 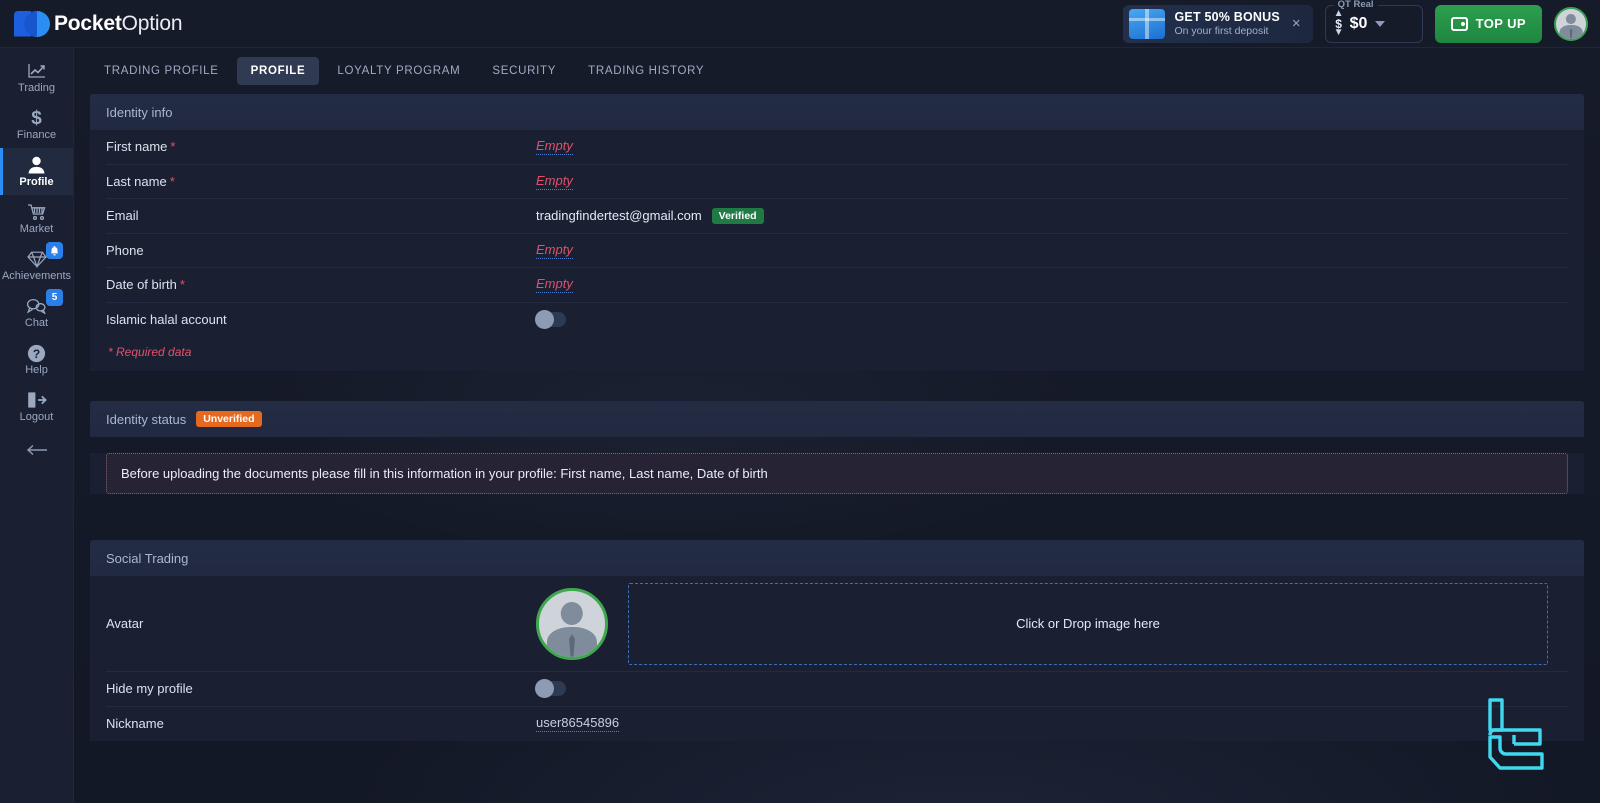 What do you see at coordinates (837, 558) in the screenshot?
I see `social-trading-heading: Social Trading` at bounding box center [837, 558].